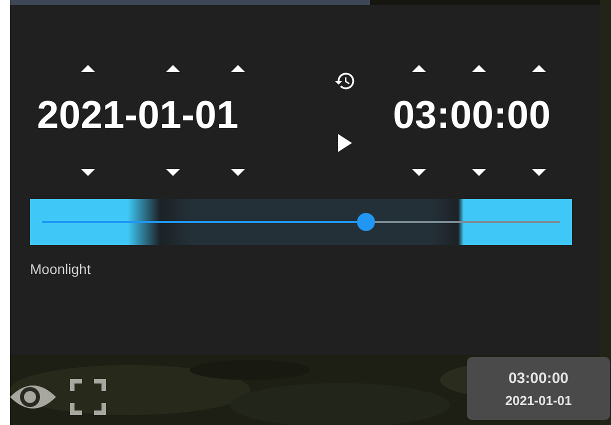 The height and width of the screenshot is (425, 611). Describe the element at coordinates (472, 115) in the screenshot. I see `time-value: 03:00:00` at that location.